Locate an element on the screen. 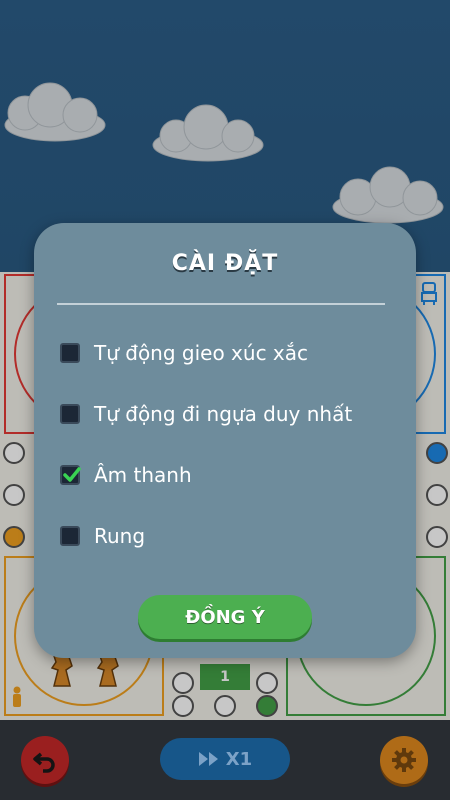 The image size is (450, 800). option-vibrate: Rung is located at coordinates (102, 536).